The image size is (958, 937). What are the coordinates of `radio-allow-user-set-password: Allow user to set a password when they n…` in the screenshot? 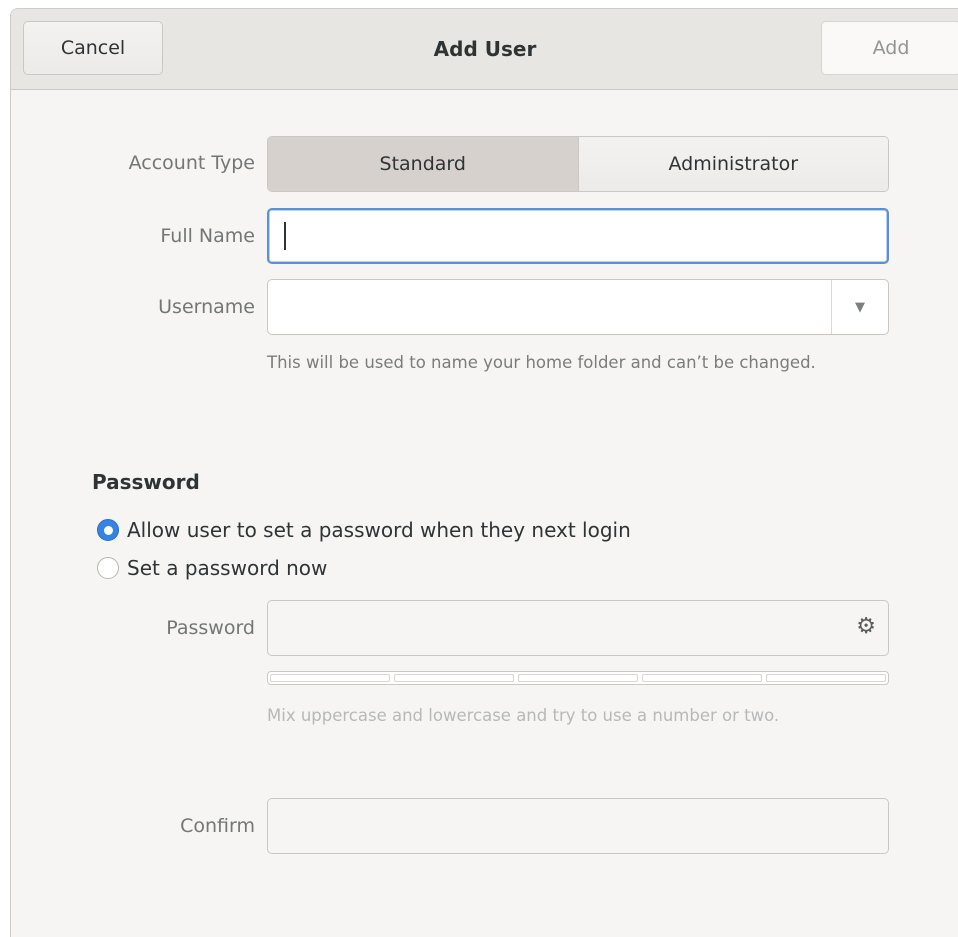 It's located at (364, 530).